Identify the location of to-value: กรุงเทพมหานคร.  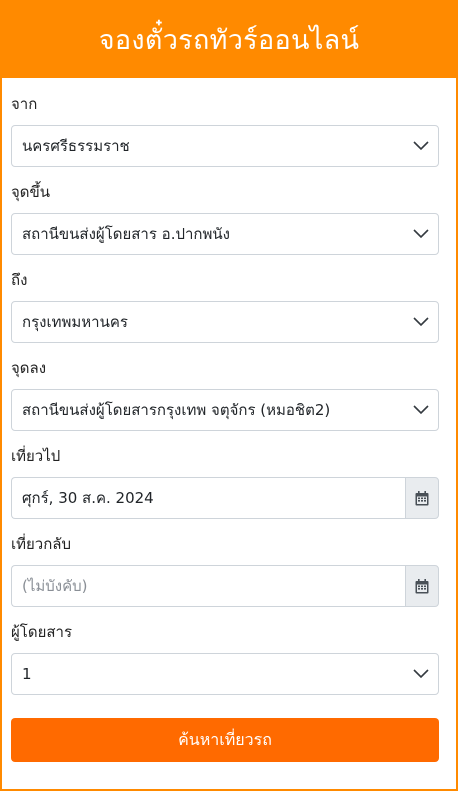
(75, 322).